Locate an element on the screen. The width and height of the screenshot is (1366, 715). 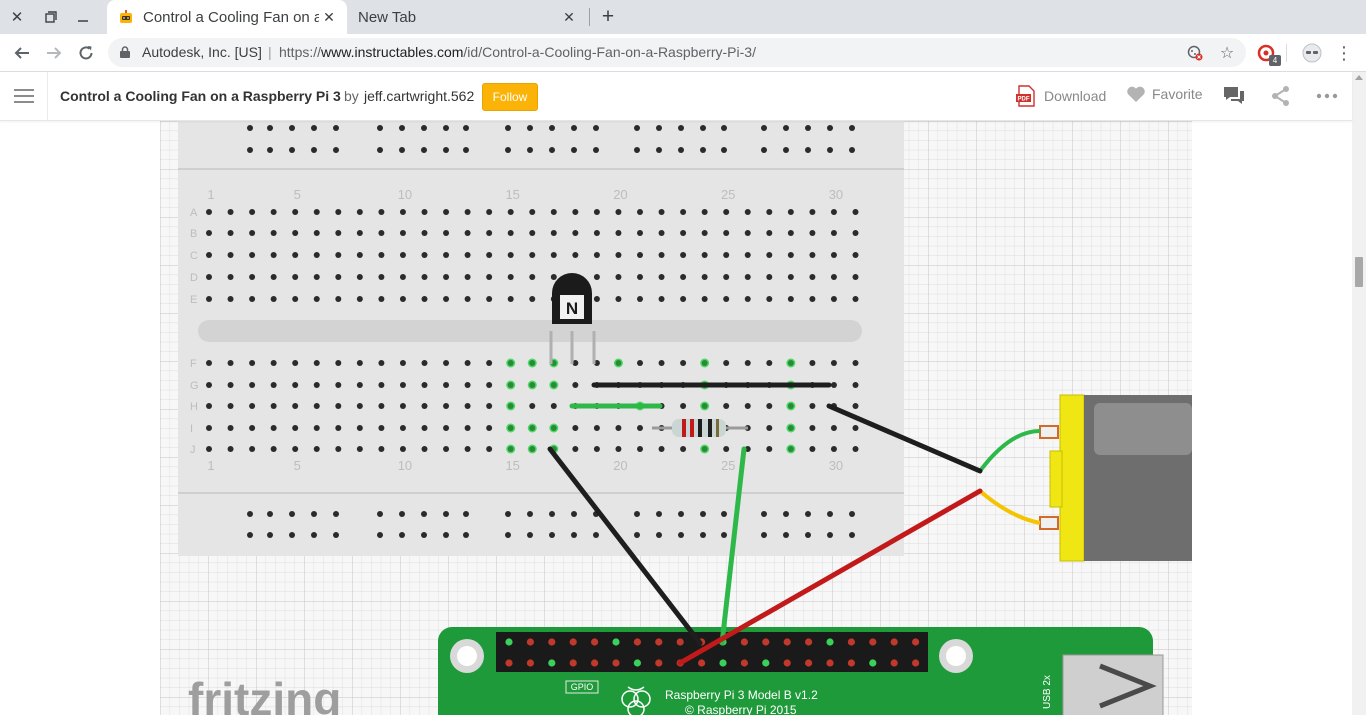
window-minimize-icon is located at coordinates (83, 17).